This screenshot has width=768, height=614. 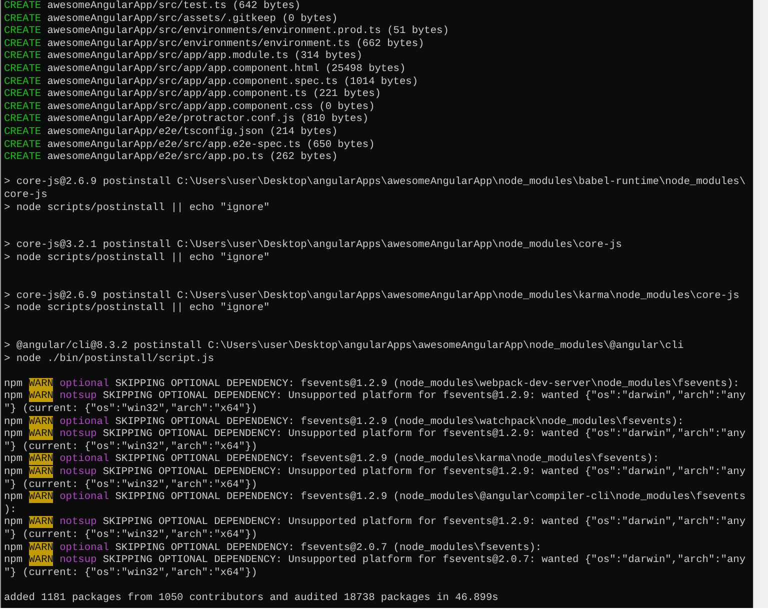 I want to click on log-text: awesomeAngularApp/src/assets/.gitkeep (0 bytes), so click(x=192, y=18).